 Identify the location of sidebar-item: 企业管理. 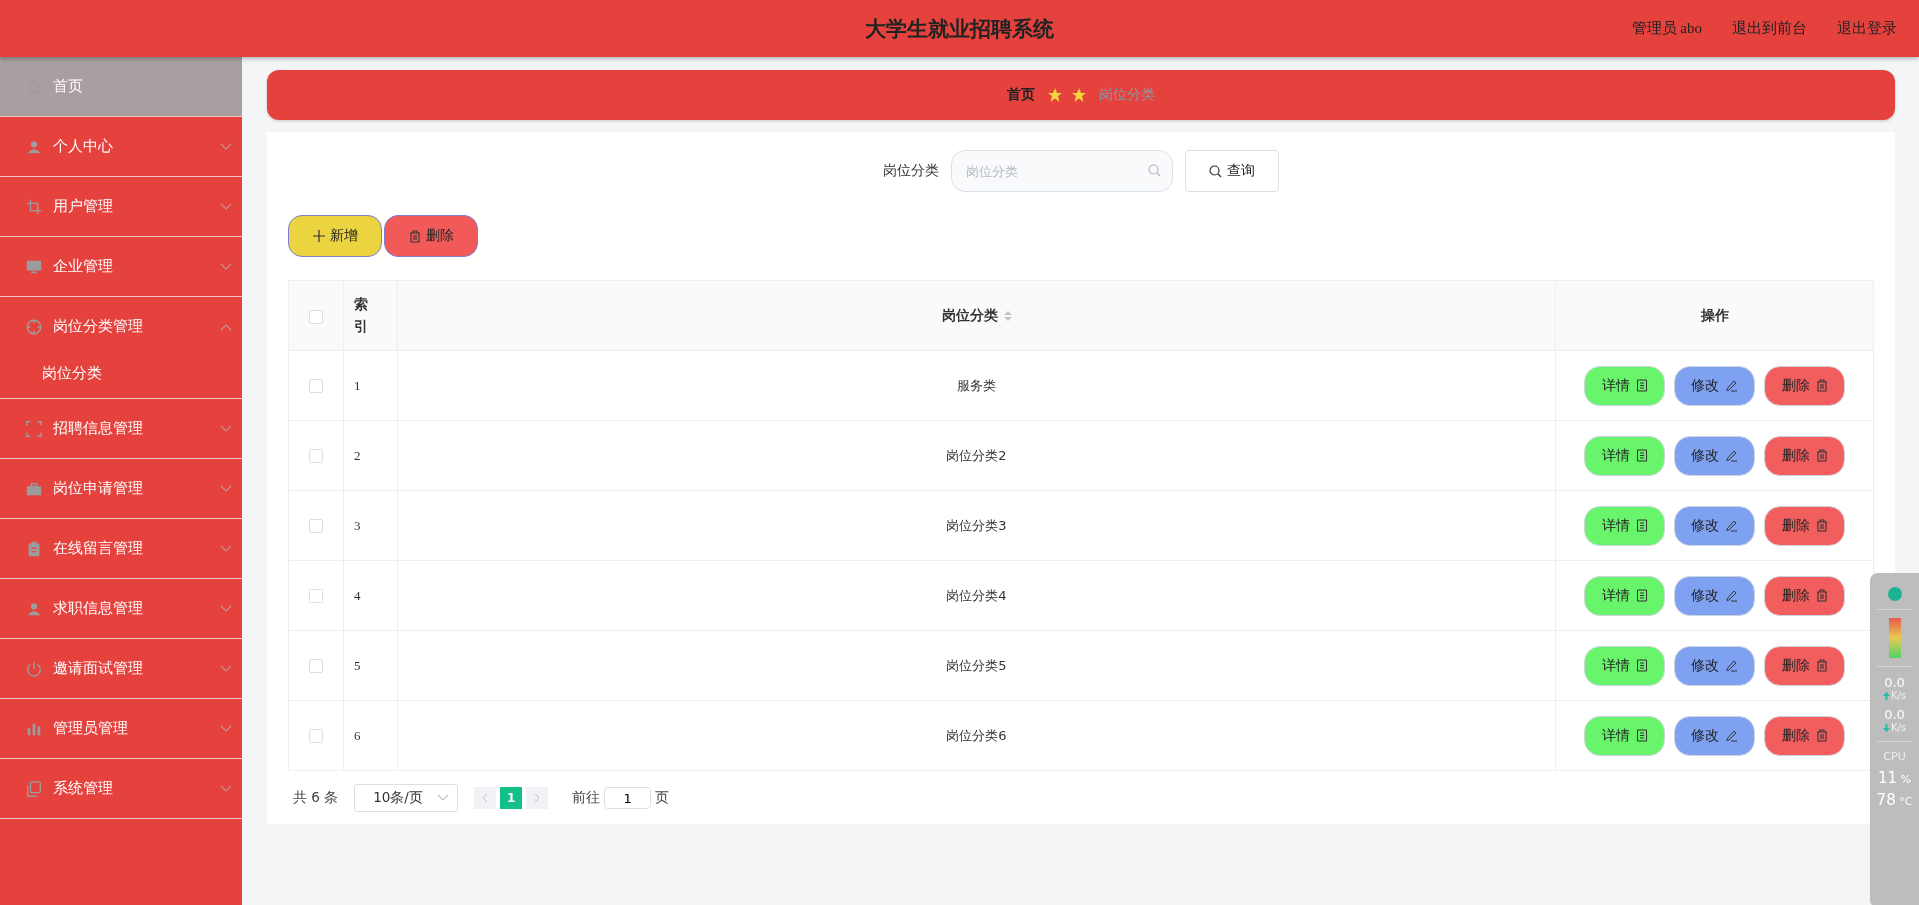
(121, 266).